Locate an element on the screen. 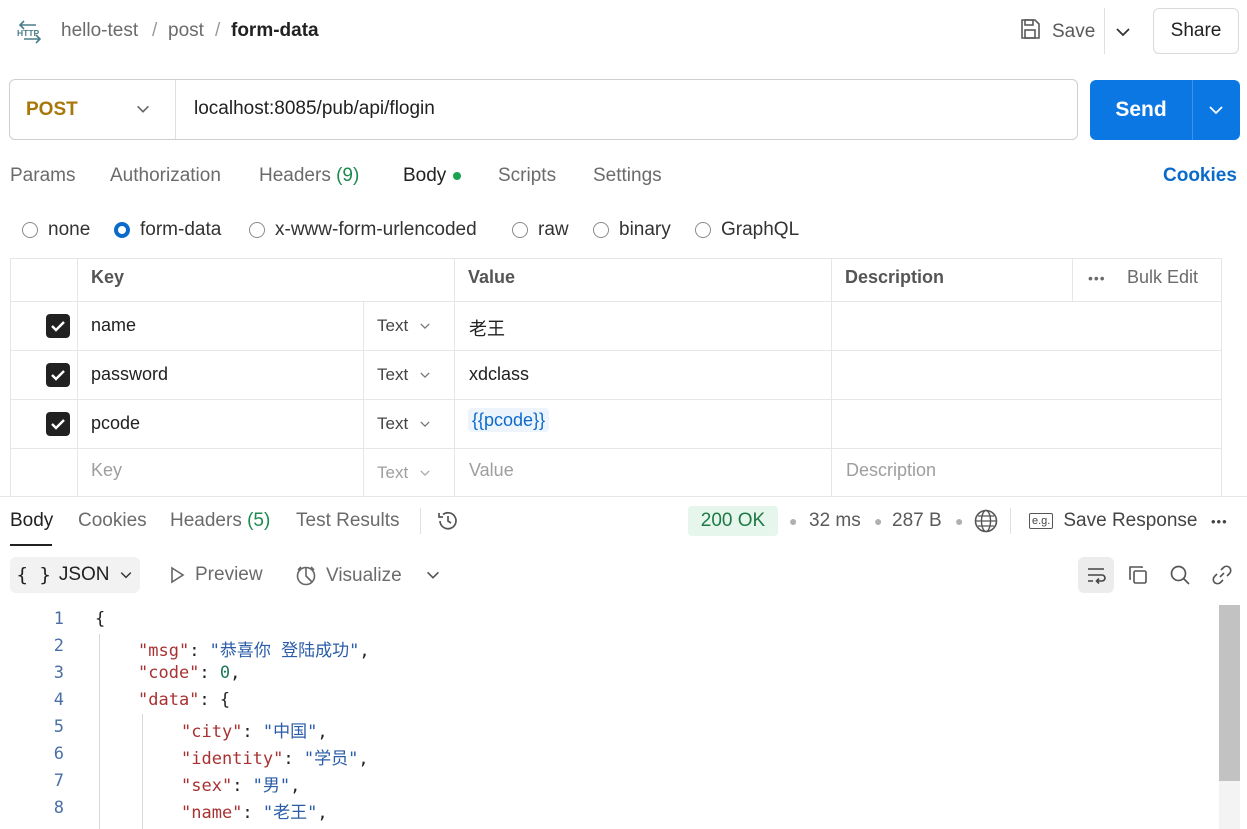 This screenshot has width=1247, height=829. visualize-label: Visualize is located at coordinates (364, 575).